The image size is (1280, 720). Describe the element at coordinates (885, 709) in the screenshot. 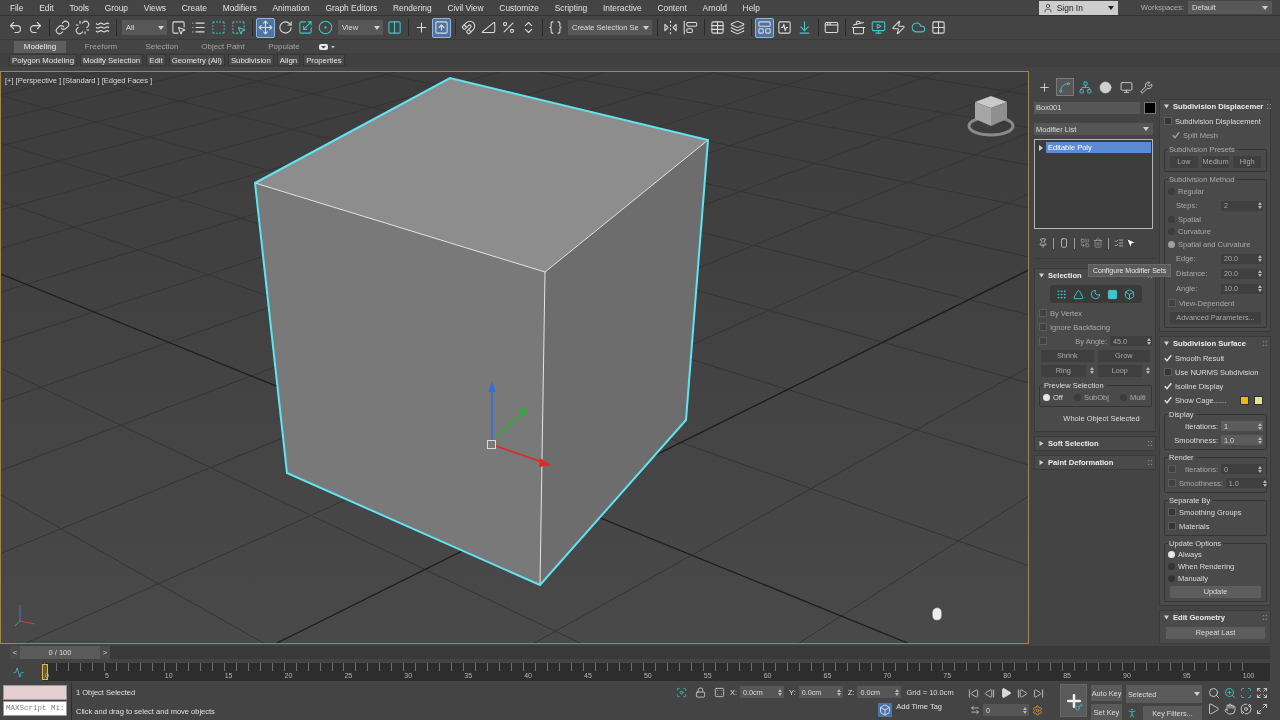

I see `cube-icon` at that location.